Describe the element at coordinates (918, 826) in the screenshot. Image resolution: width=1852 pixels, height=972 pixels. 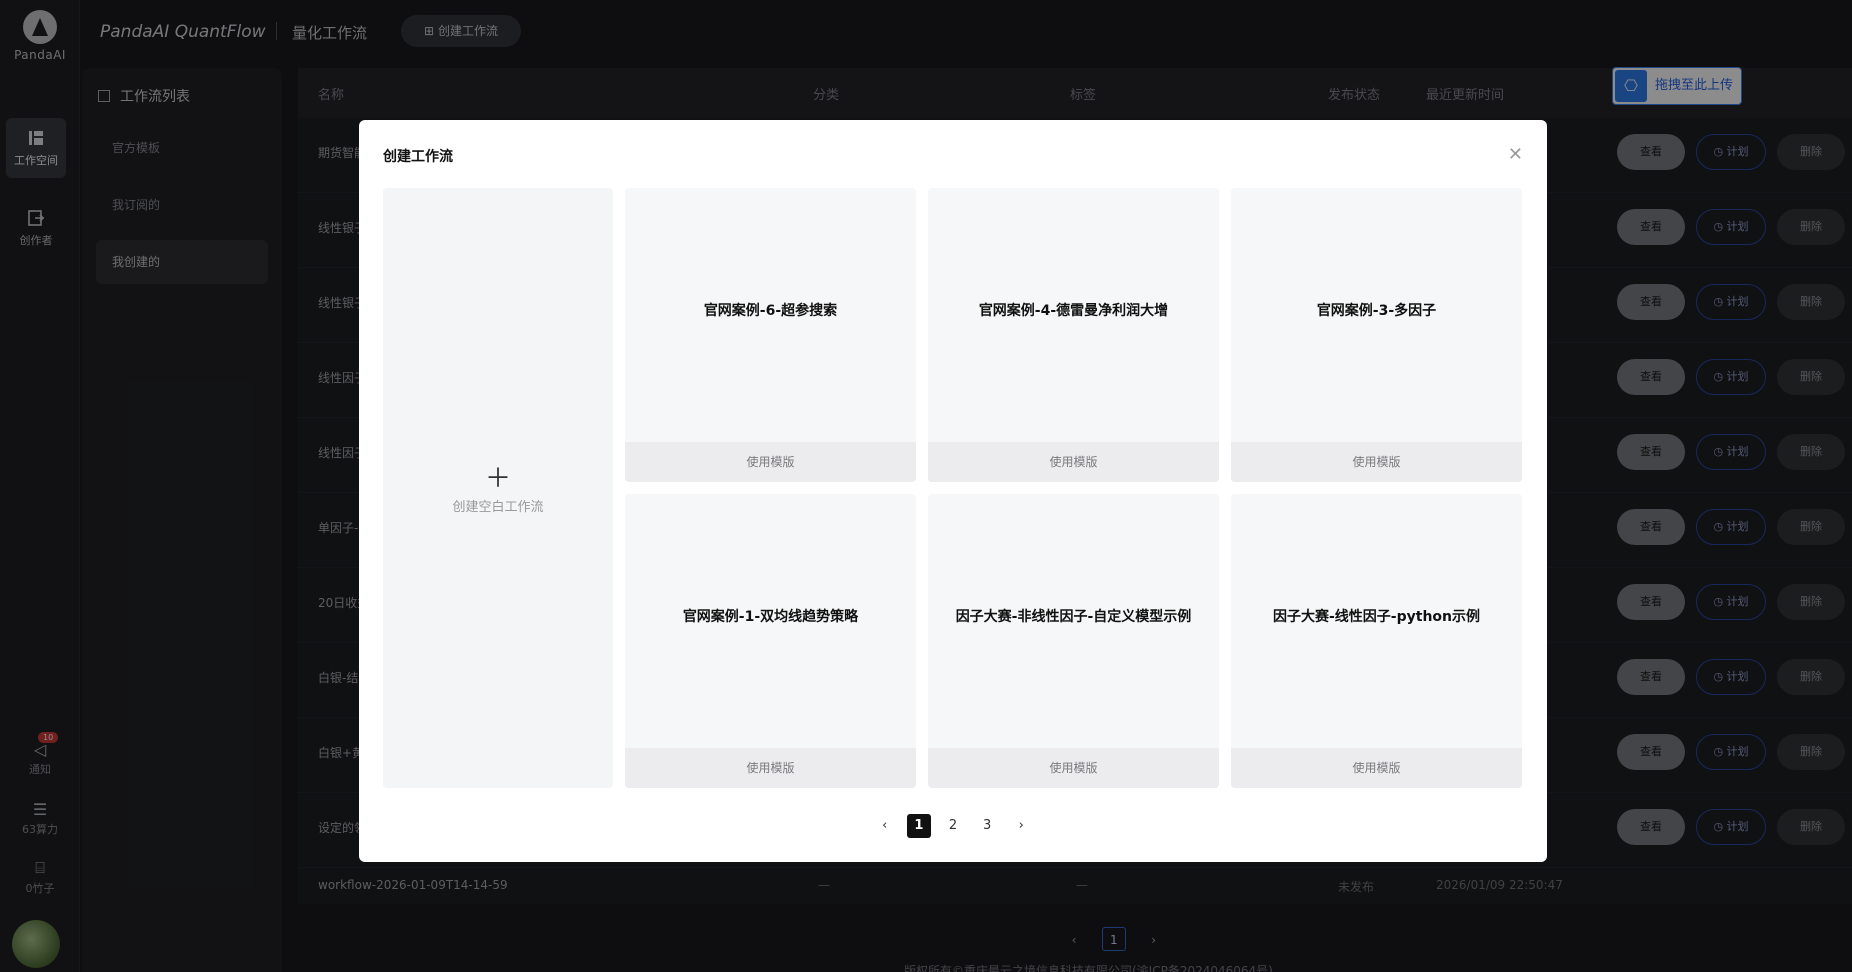
I see `page-button: 1` at that location.